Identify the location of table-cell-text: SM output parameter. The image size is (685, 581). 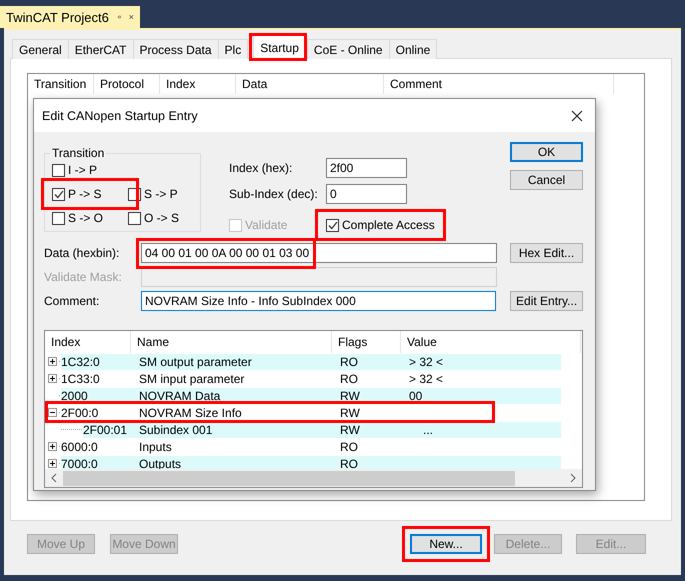
(195, 361).